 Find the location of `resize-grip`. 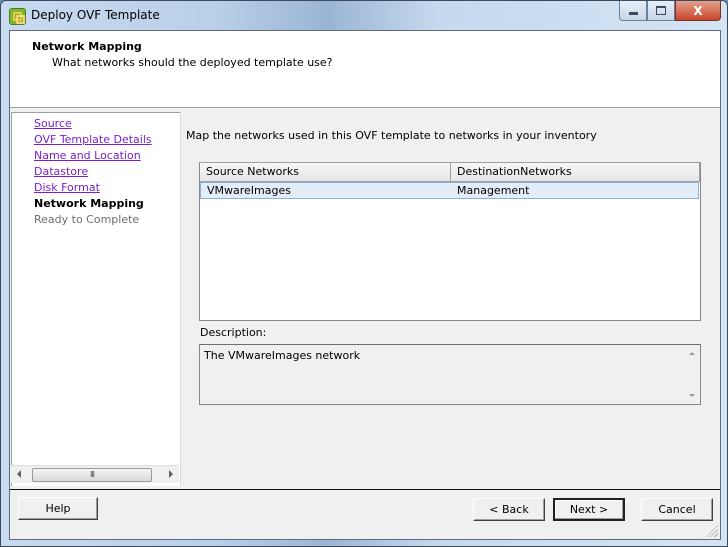

resize-grip is located at coordinates (712, 531).